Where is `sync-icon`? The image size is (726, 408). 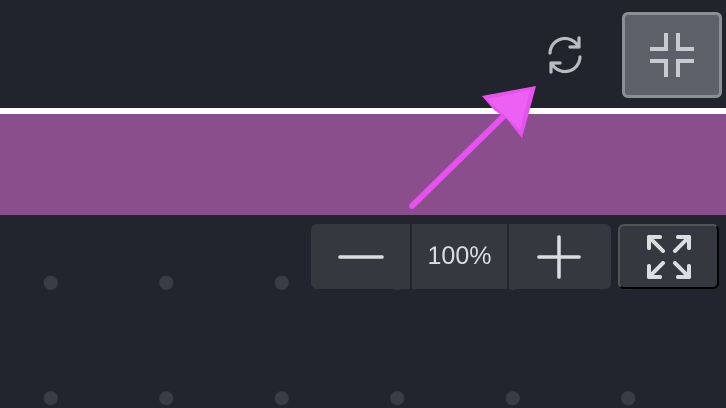 sync-icon is located at coordinates (565, 55).